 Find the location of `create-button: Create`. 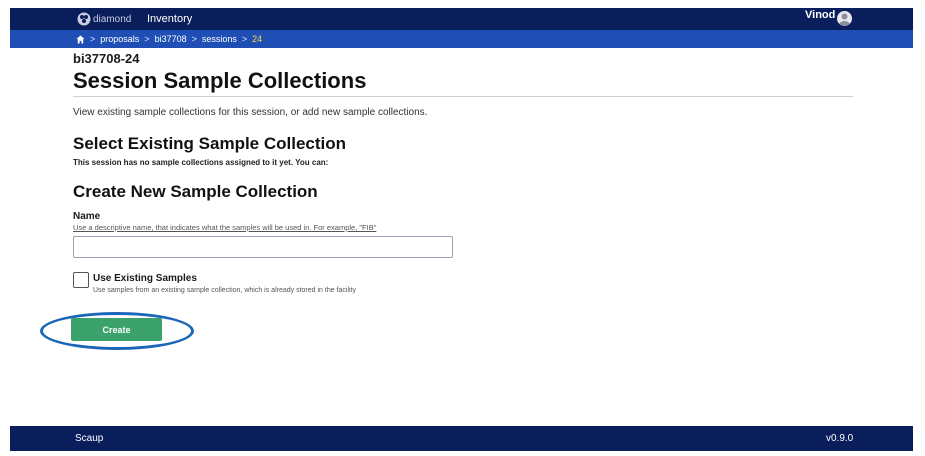

create-button: Create is located at coordinates (116, 329).